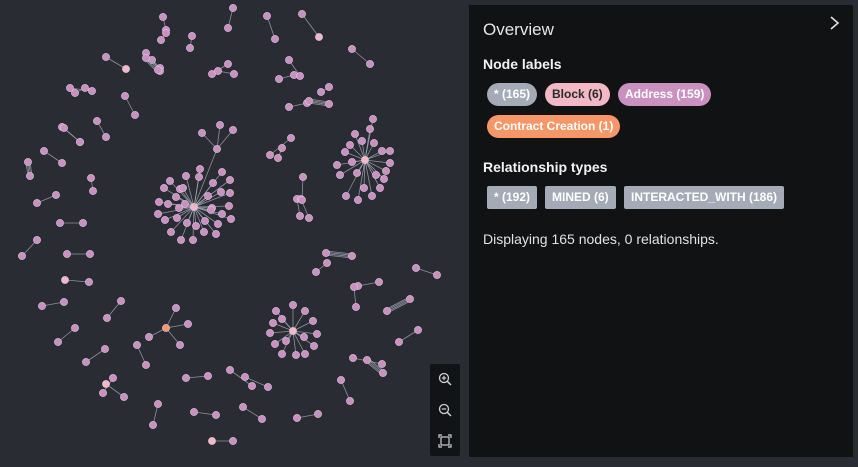 The height and width of the screenshot is (467, 858). What do you see at coordinates (166, 328) in the screenshot?
I see `contract-creation-node` at bounding box center [166, 328].